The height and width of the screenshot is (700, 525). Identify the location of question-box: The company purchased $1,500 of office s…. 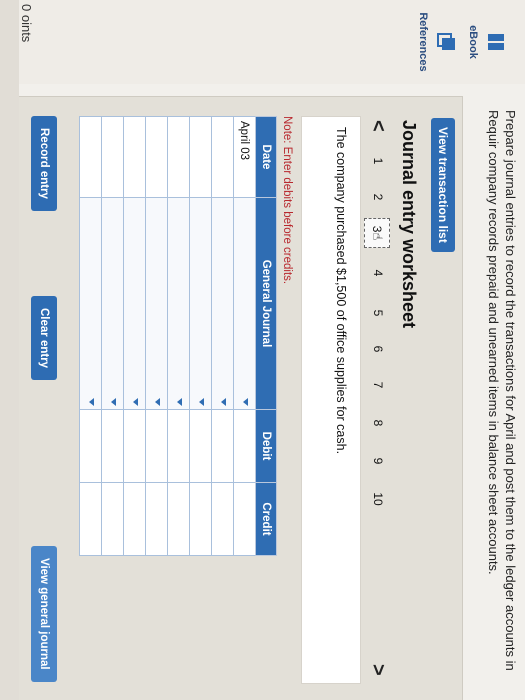
(331, 400).